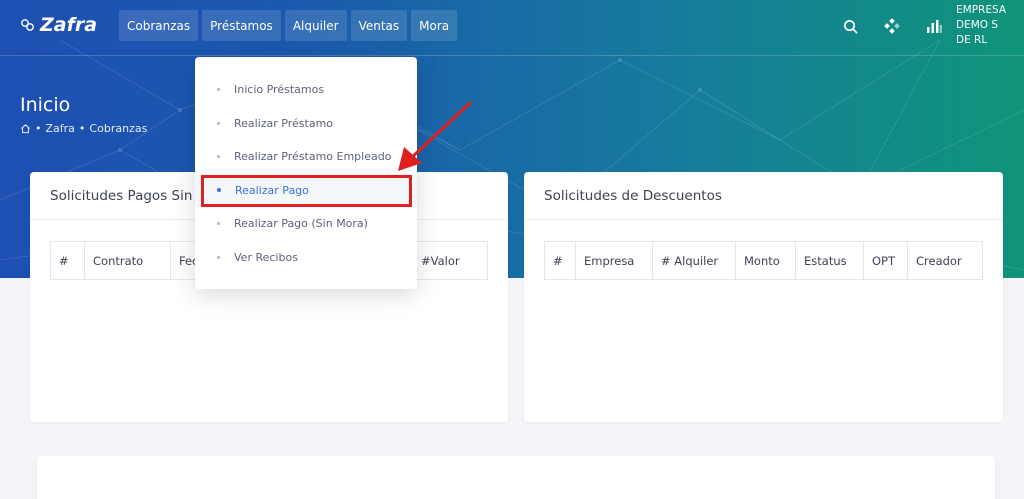 This screenshot has width=1024, height=499. What do you see at coordinates (284, 123) in the screenshot?
I see `menu-item-label: Realizar Préstamo` at bounding box center [284, 123].